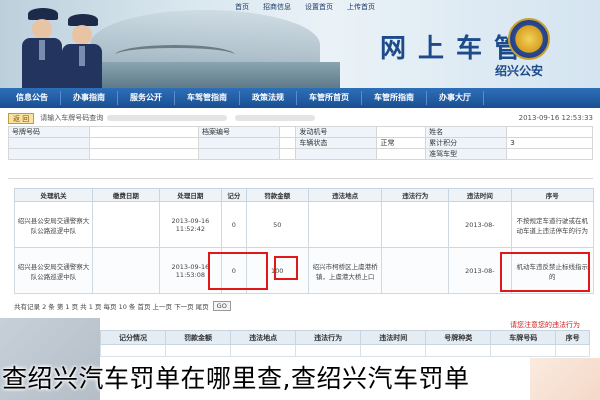 The height and width of the screenshot is (400, 600). I want to click on cell-place, so click(345, 224).